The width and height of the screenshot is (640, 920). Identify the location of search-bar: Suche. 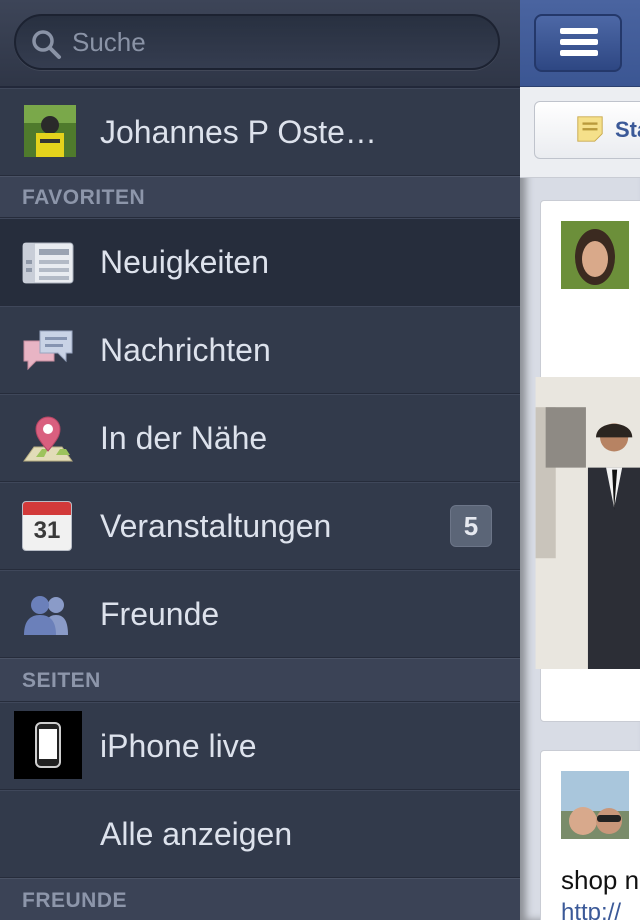
(260, 44).